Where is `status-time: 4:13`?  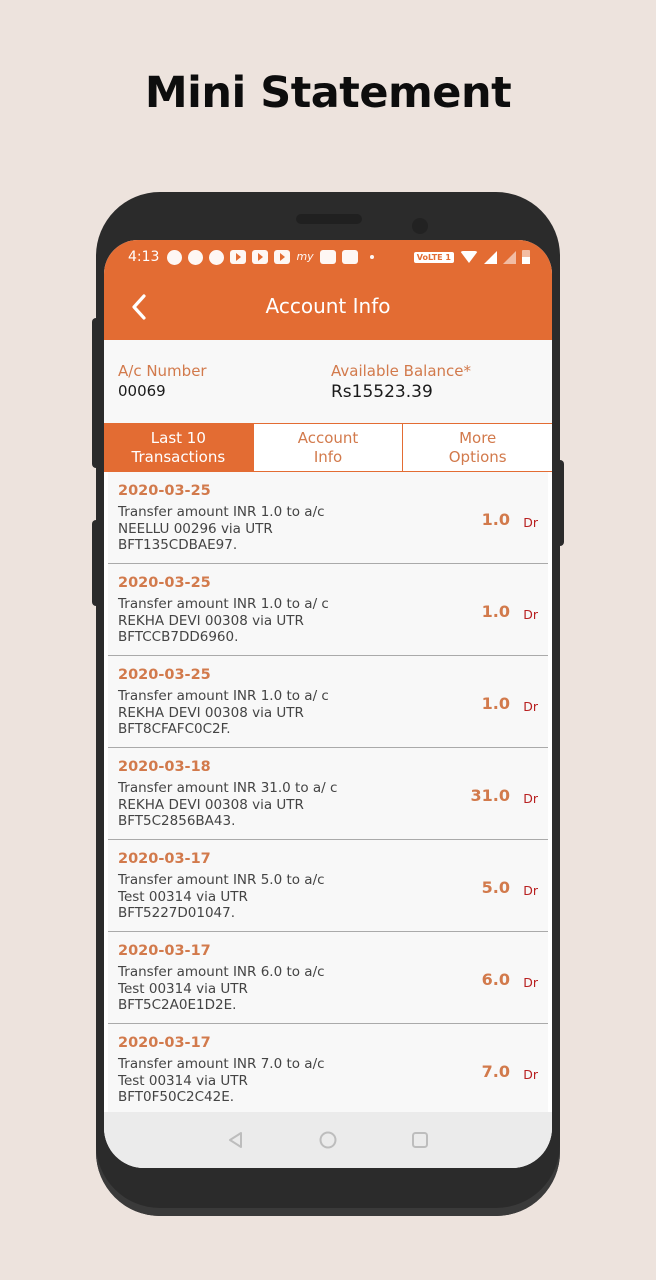 status-time: 4:13 is located at coordinates (144, 257).